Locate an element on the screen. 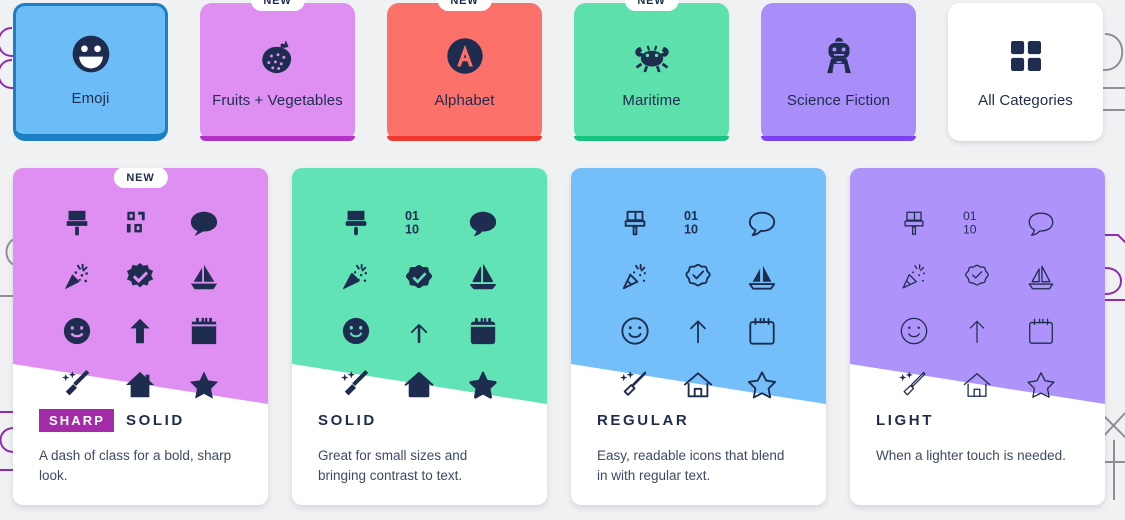  style-description: When a lighter touch is needed. is located at coordinates (971, 455).